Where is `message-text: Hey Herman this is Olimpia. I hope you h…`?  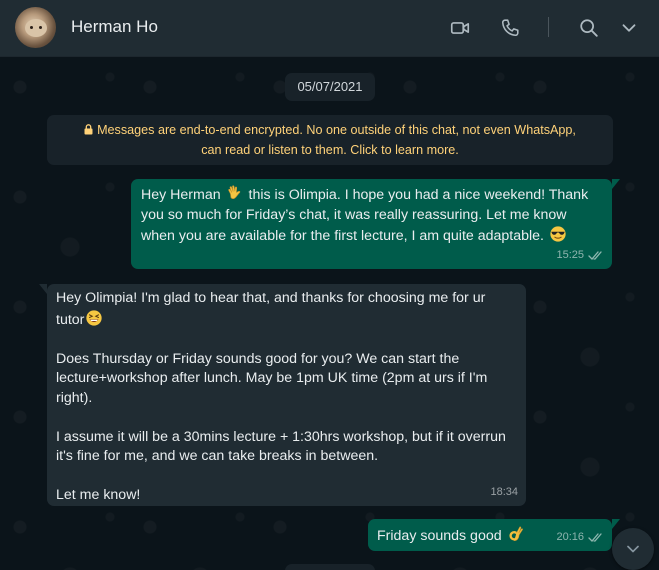
message-text: Hey Herman this is Olimpia. I hope you h… is located at coordinates (372, 215).